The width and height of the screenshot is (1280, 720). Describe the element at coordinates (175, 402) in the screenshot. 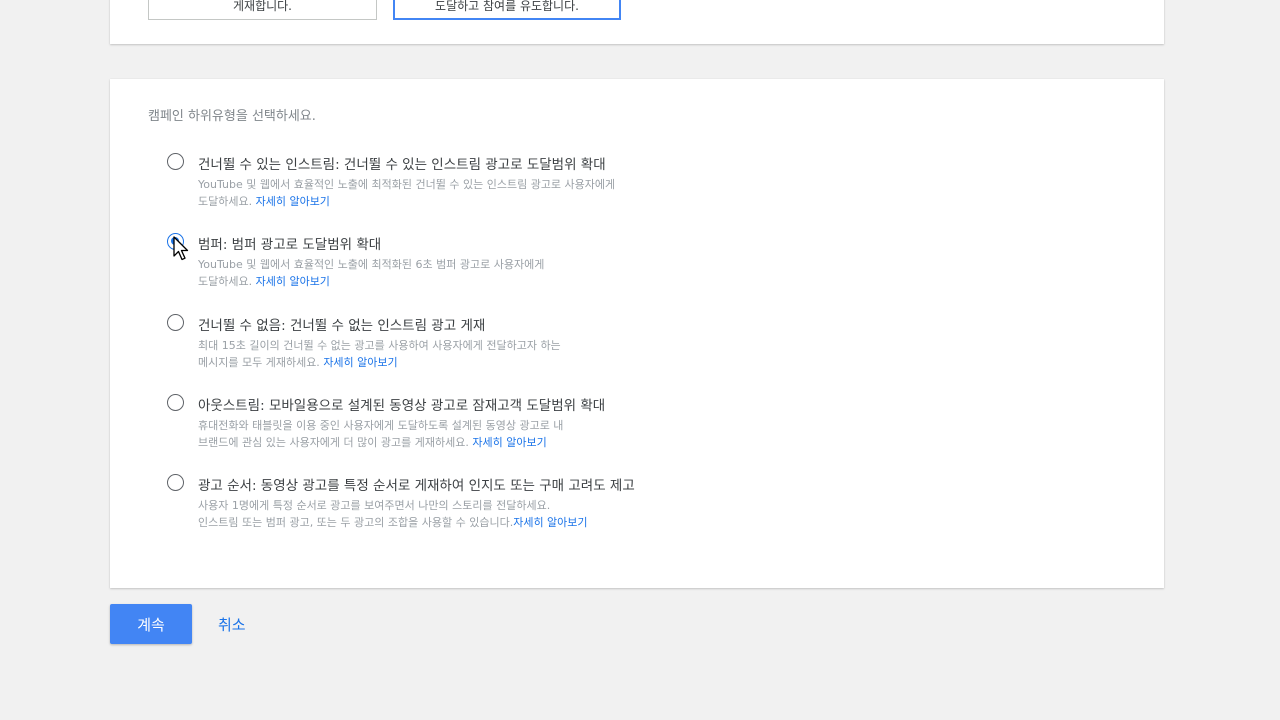

I see `radio-outstream` at that location.